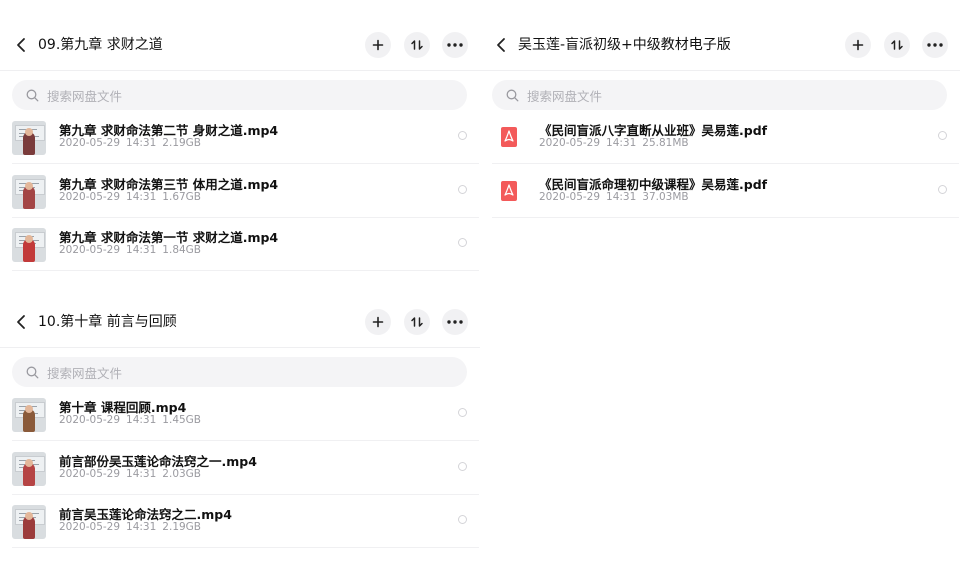 This screenshot has width=960, height=572. What do you see at coordinates (107, 322) in the screenshot?
I see `folder-title: 10.第十章 前言与回顾` at bounding box center [107, 322].